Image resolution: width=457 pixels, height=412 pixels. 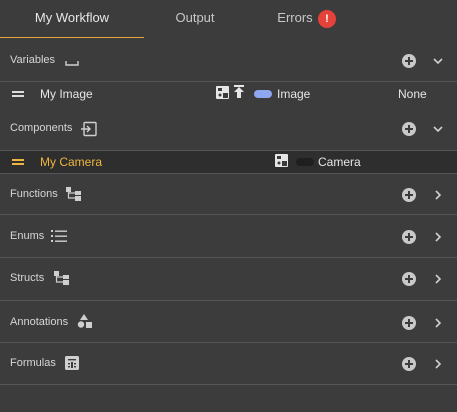 What do you see at coordinates (72, 19) in the screenshot?
I see `tab-my-workflow: My Workflow` at bounding box center [72, 19].